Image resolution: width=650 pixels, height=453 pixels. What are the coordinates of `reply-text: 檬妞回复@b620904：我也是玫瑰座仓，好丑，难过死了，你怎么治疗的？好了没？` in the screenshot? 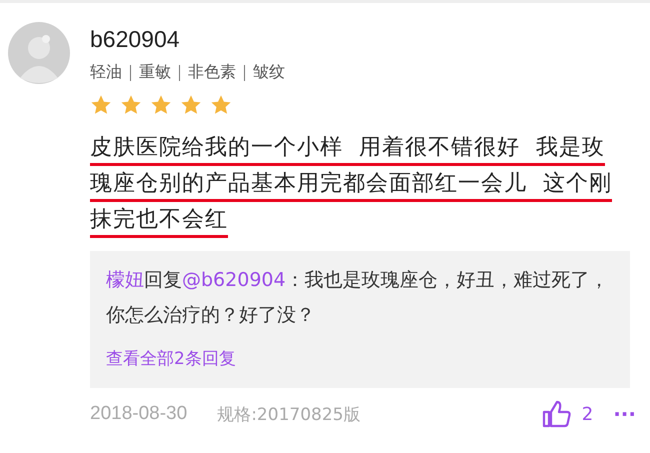 It's located at (358, 298).